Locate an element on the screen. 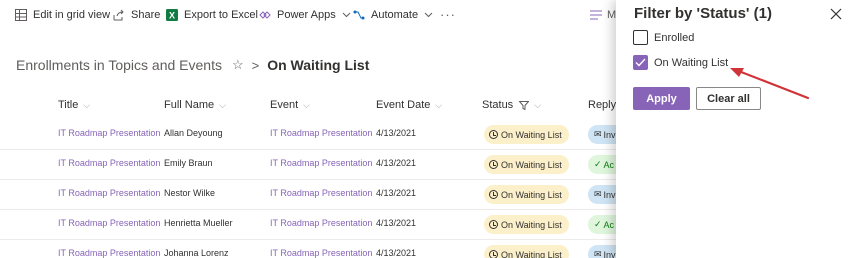 This screenshot has width=854, height=258. power-apps-icon is located at coordinates (265, 15).